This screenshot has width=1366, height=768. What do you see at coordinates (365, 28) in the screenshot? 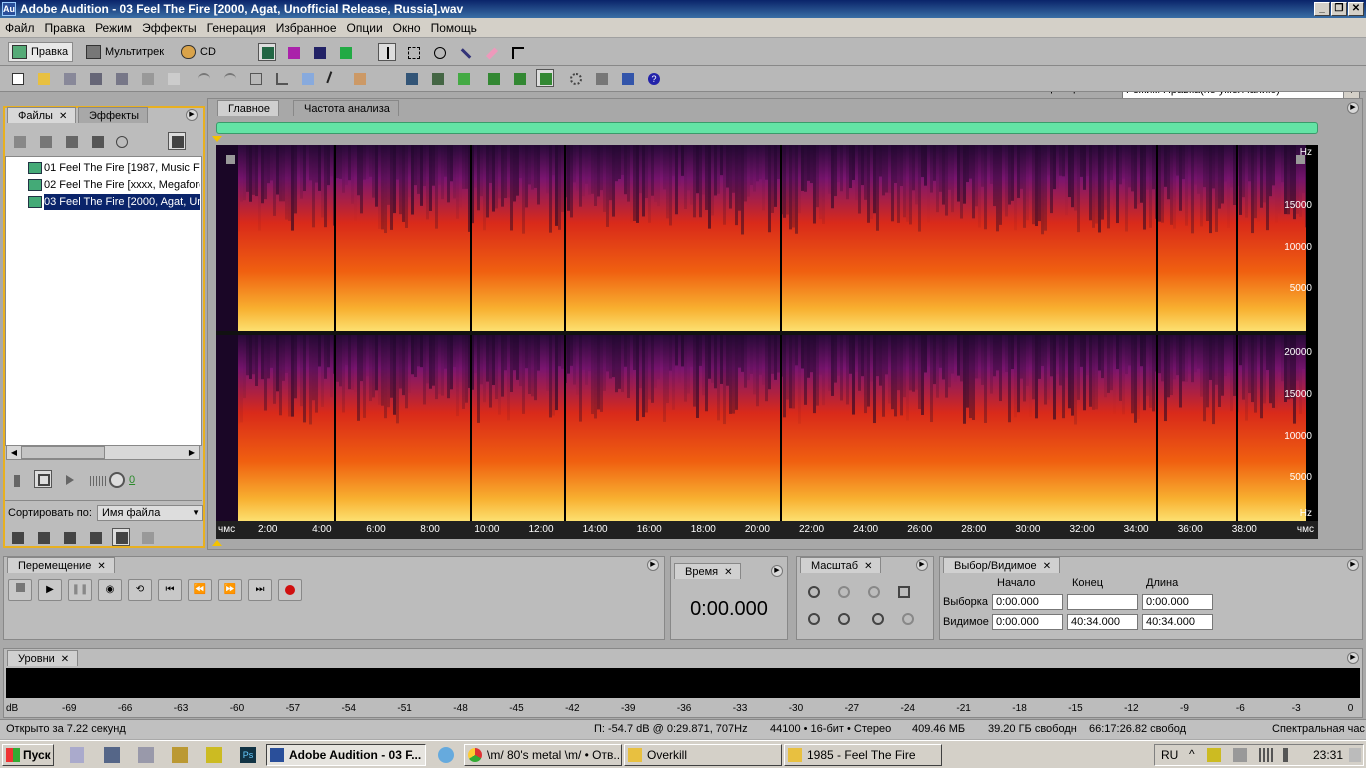
I see `menu-options: Опции` at bounding box center [365, 28].